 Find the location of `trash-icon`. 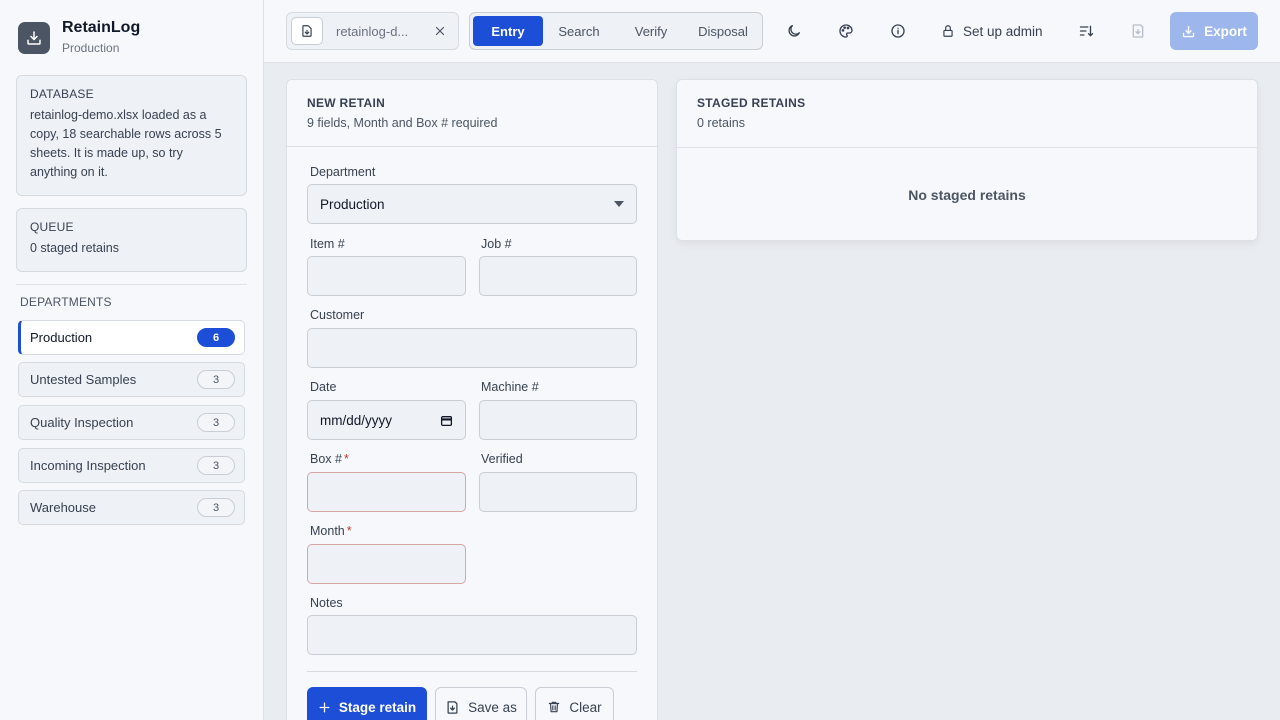

trash-icon is located at coordinates (554, 707).